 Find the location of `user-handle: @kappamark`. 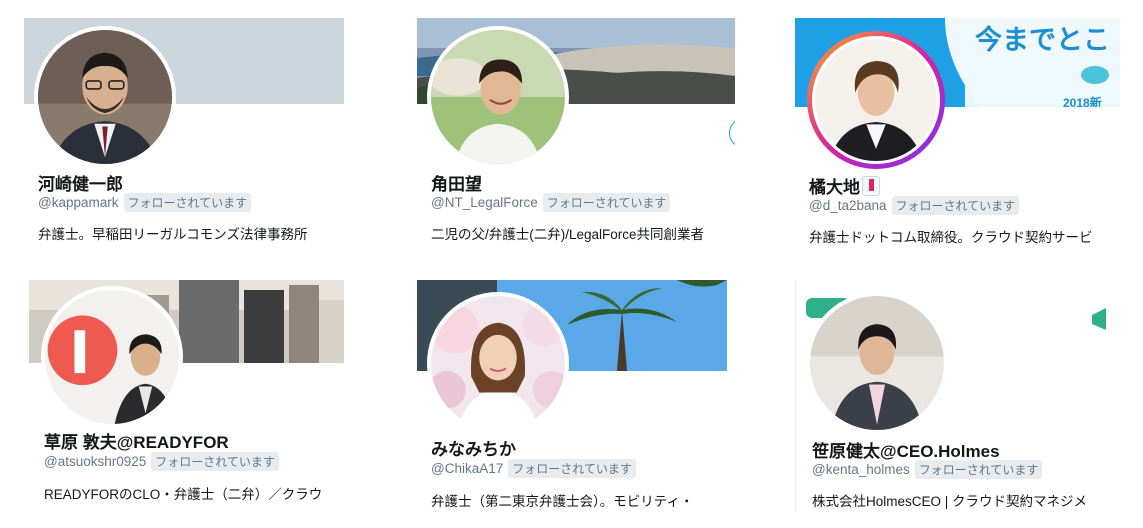

user-handle: @kappamark is located at coordinates (78, 202).